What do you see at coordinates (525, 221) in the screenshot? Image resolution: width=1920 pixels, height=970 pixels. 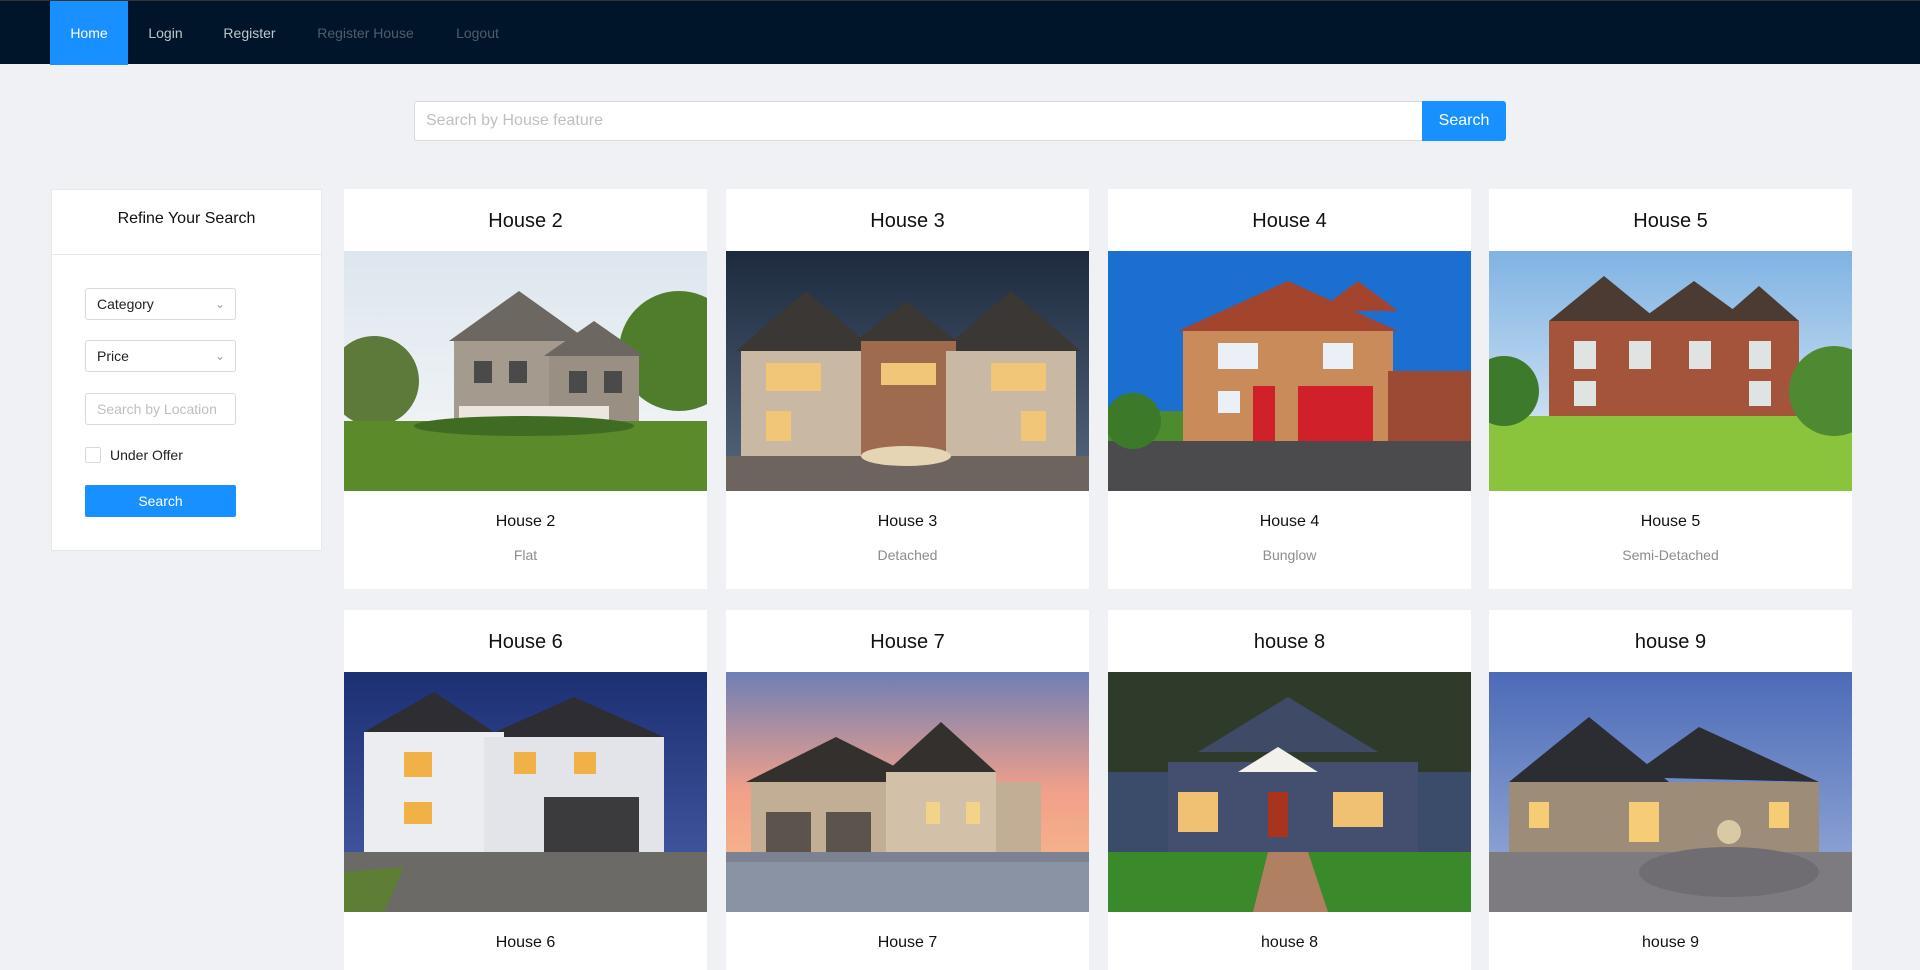 I see `house-card-title: House 2` at bounding box center [525, 221].